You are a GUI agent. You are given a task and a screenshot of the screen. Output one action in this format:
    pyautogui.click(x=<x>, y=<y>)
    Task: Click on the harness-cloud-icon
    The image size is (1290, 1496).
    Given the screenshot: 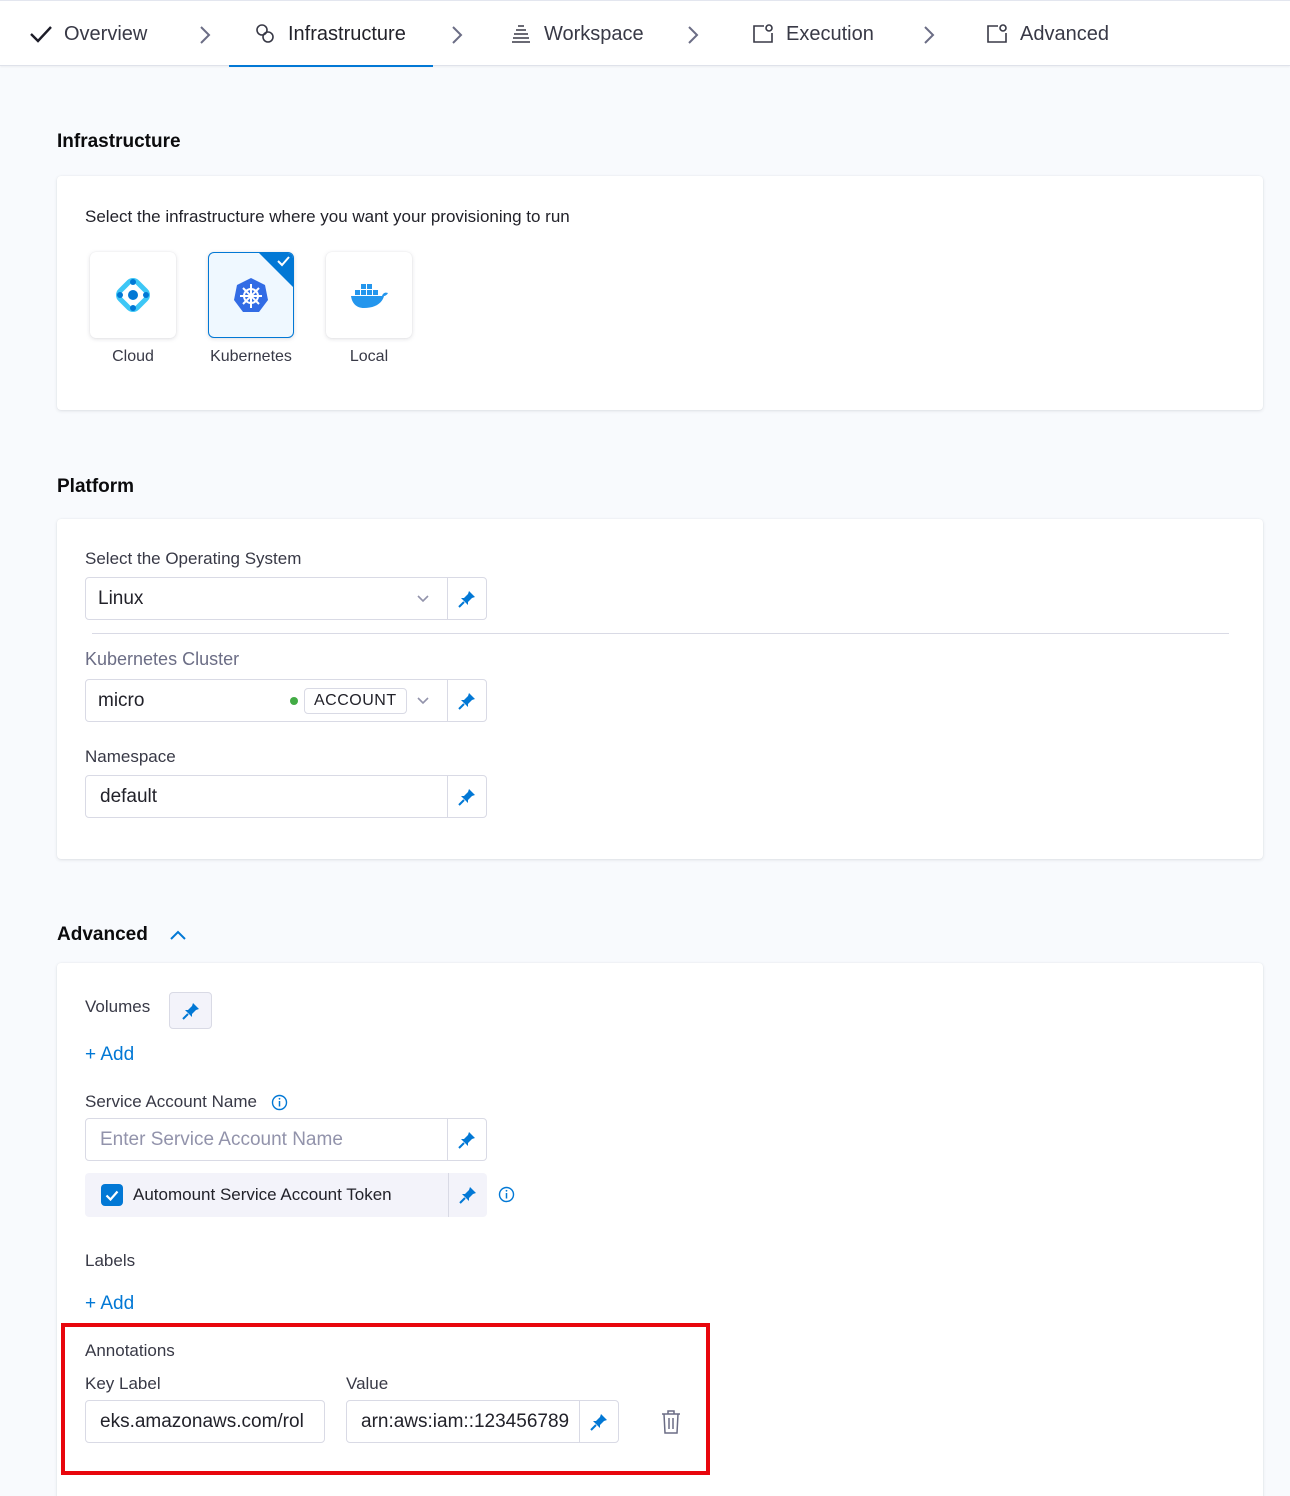 What is the action you would take?
    pyautogui.click(x=133, y=295)
    